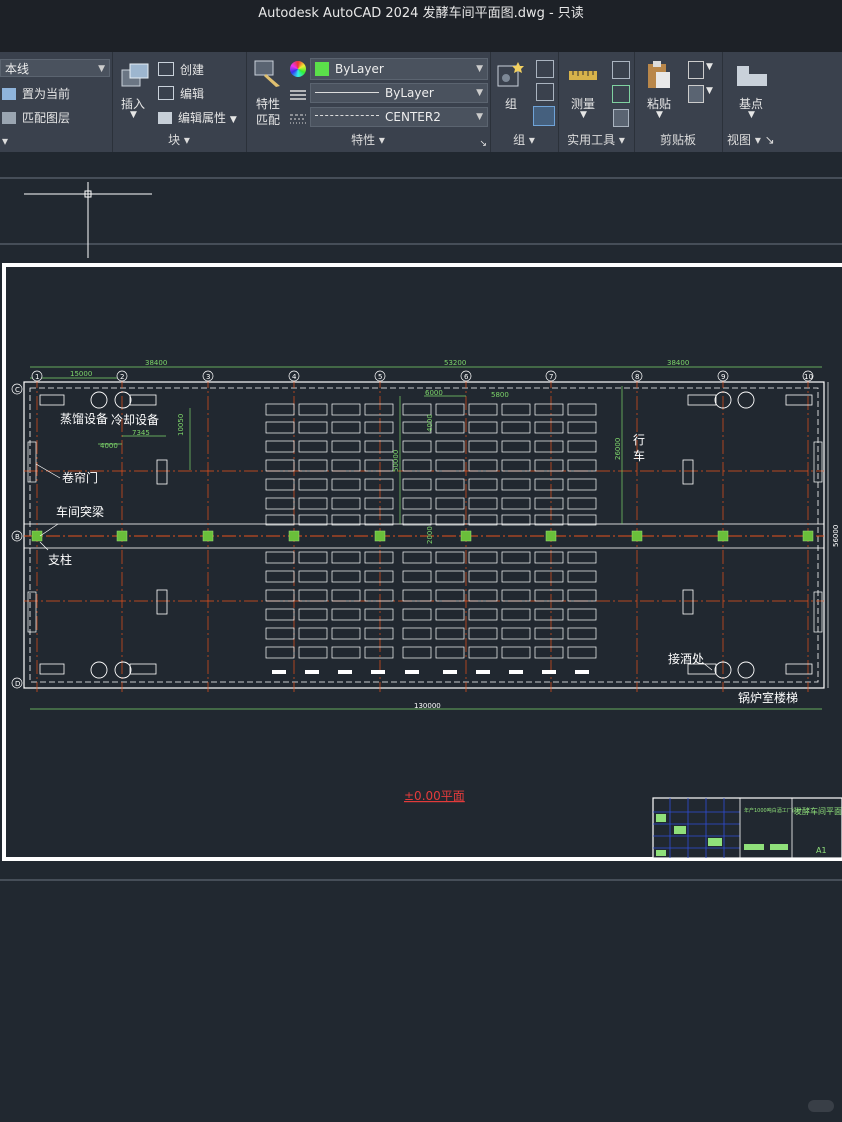  I want to click on base-point-chevron-icon: ▼, so click(751, 115).